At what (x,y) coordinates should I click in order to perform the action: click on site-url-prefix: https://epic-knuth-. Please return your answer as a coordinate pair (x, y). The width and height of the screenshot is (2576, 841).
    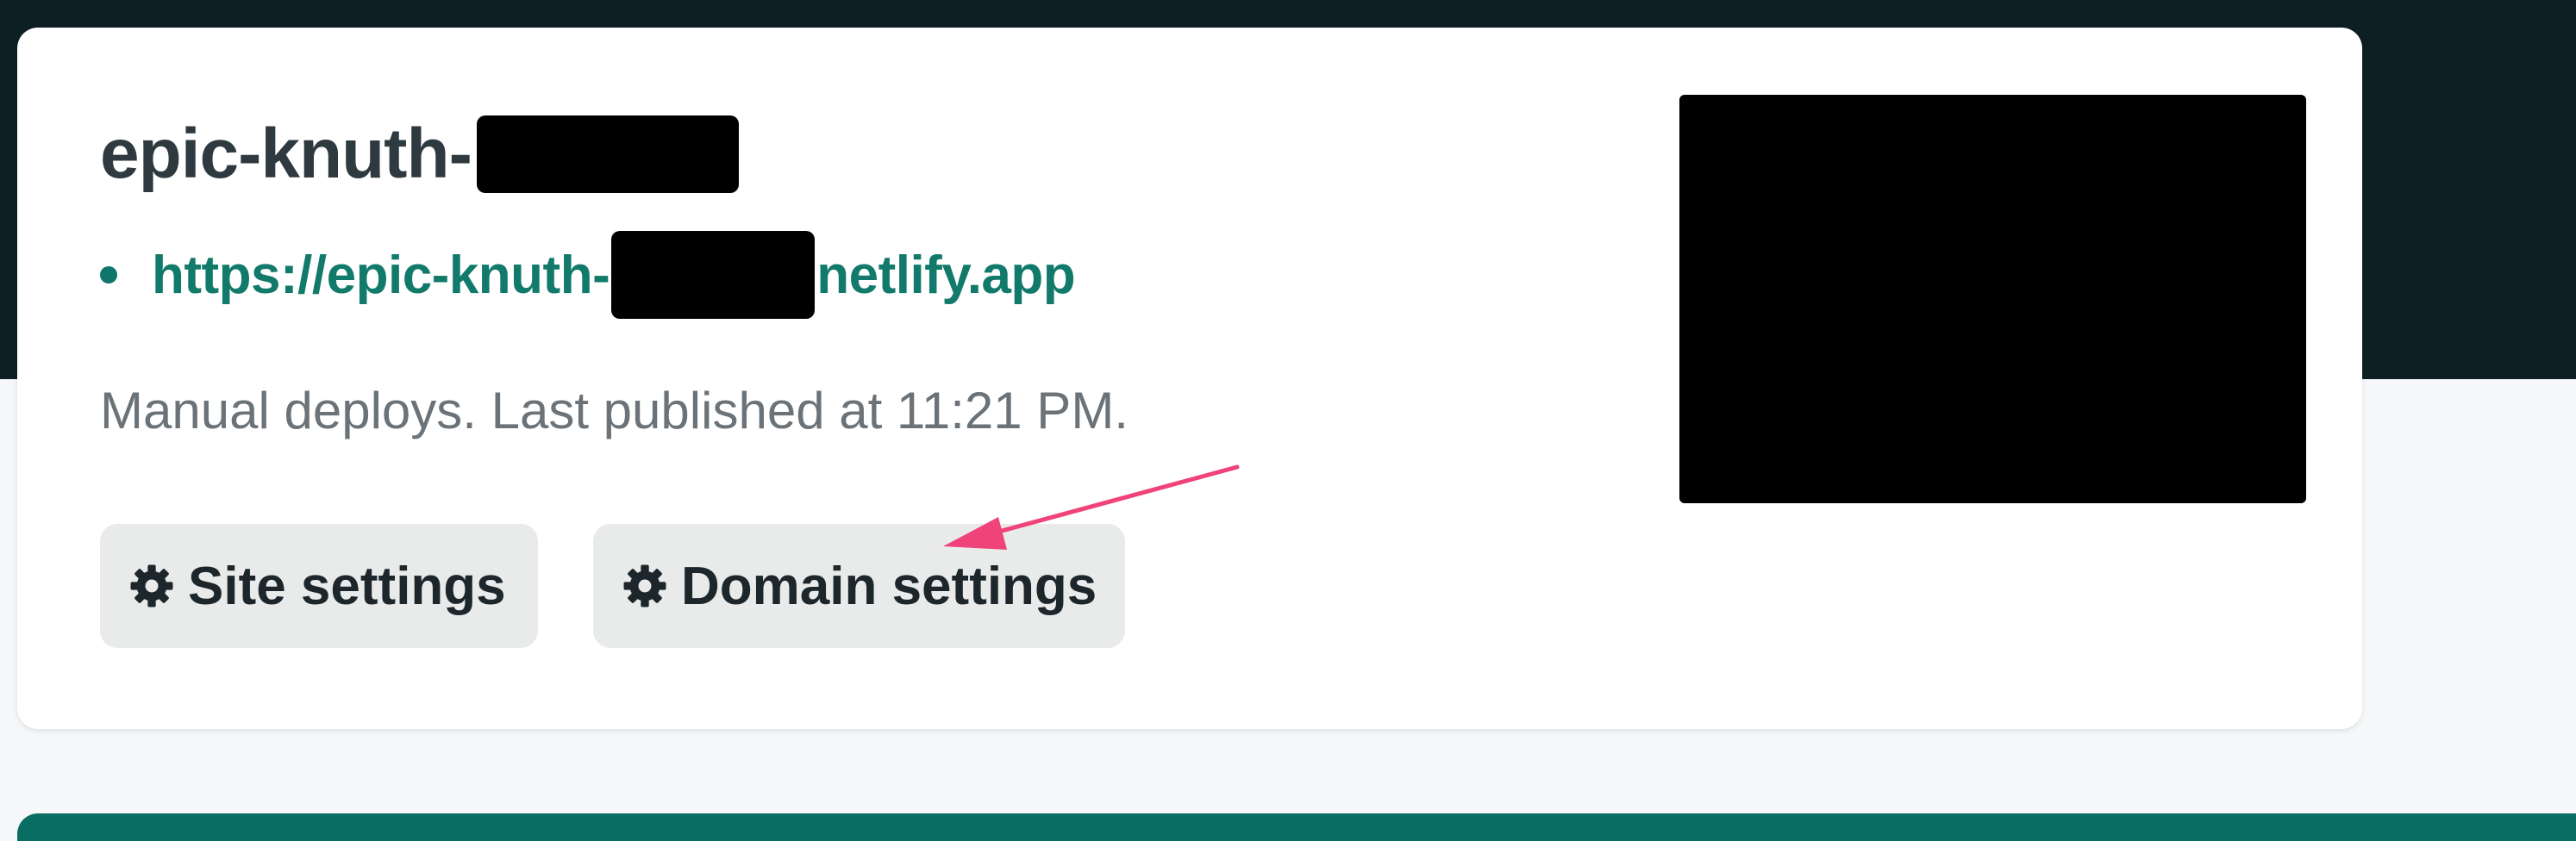
    Looking at the image, I should click on (381, 275).